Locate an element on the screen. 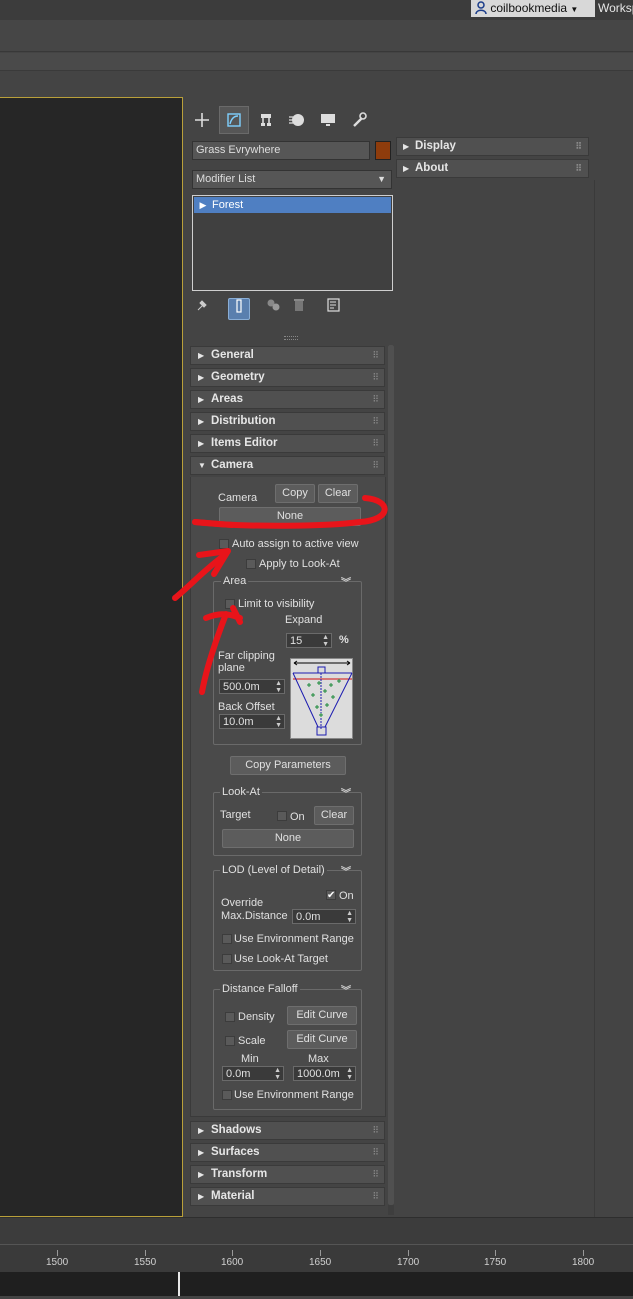 The width and height of the screenshot is (633, 1299). utilities-icon is located at coordinates (359, 120).